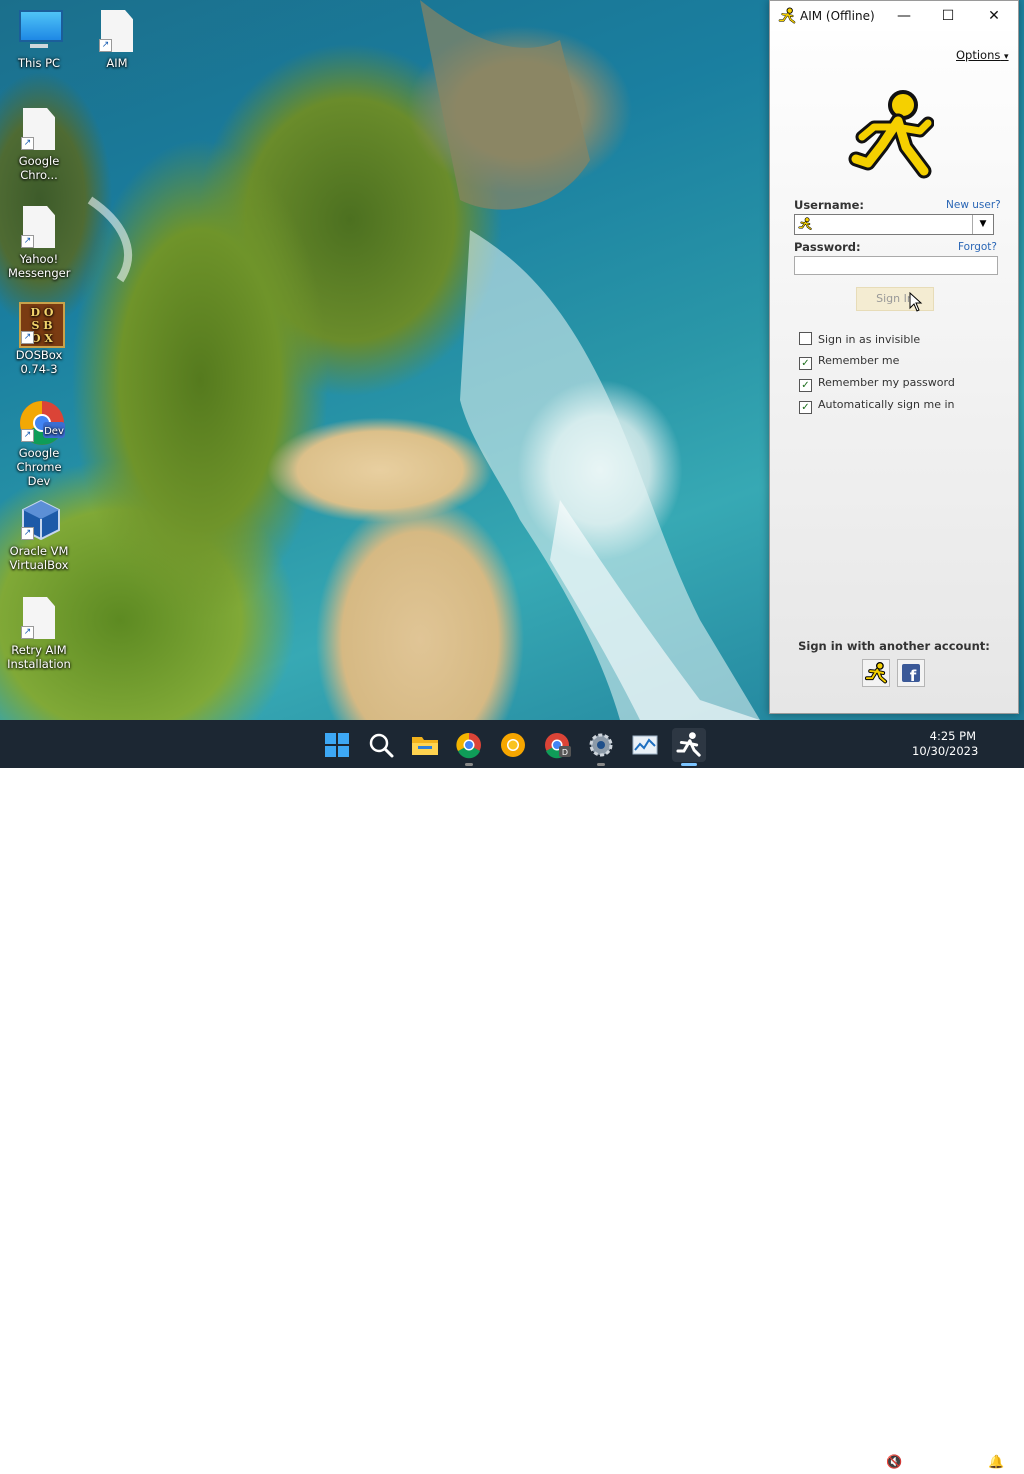  Describe the element at coordinates (565, 752) in the screenshot. I see `svg-text: D` at that location.